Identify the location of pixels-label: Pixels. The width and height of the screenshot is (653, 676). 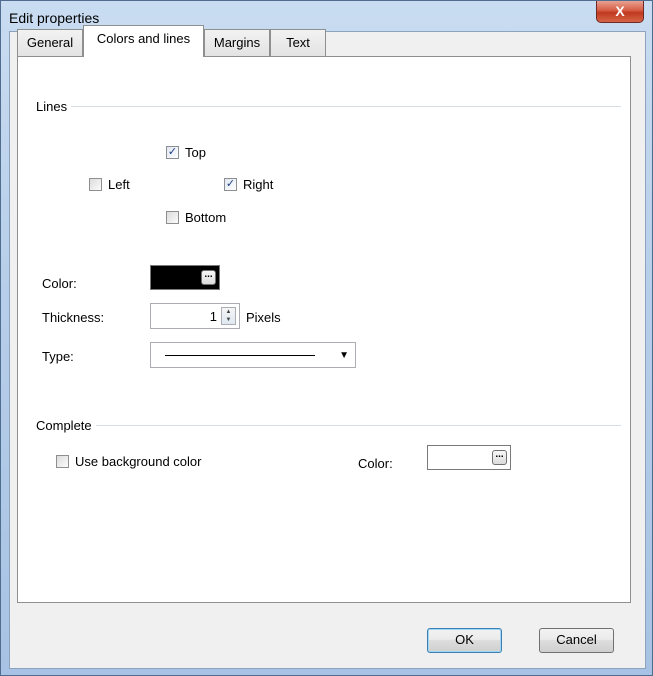
(263, 317).